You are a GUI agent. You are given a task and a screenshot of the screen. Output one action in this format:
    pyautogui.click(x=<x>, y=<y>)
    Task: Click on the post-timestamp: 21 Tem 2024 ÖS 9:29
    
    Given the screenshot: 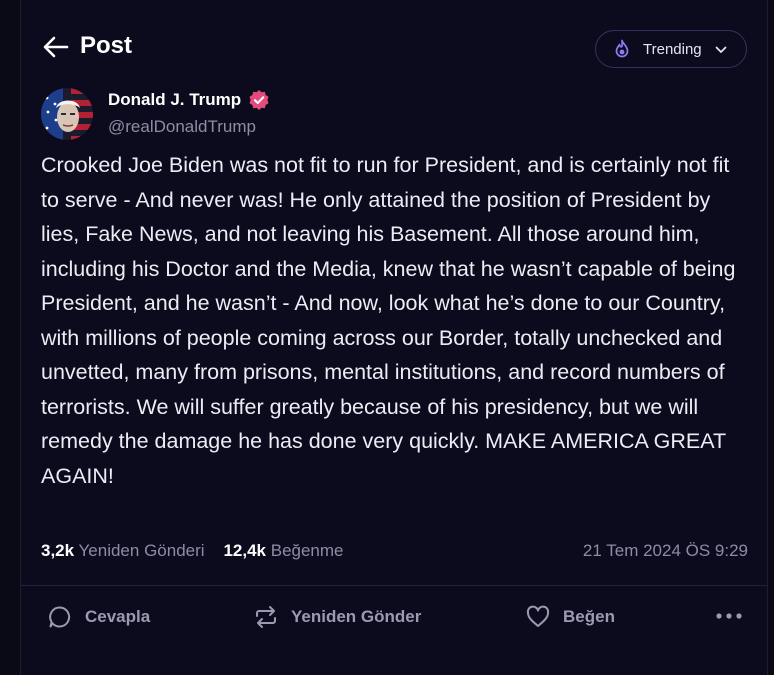 What is the action you would take?
    pyautogui.click(x=665, y=550)
    